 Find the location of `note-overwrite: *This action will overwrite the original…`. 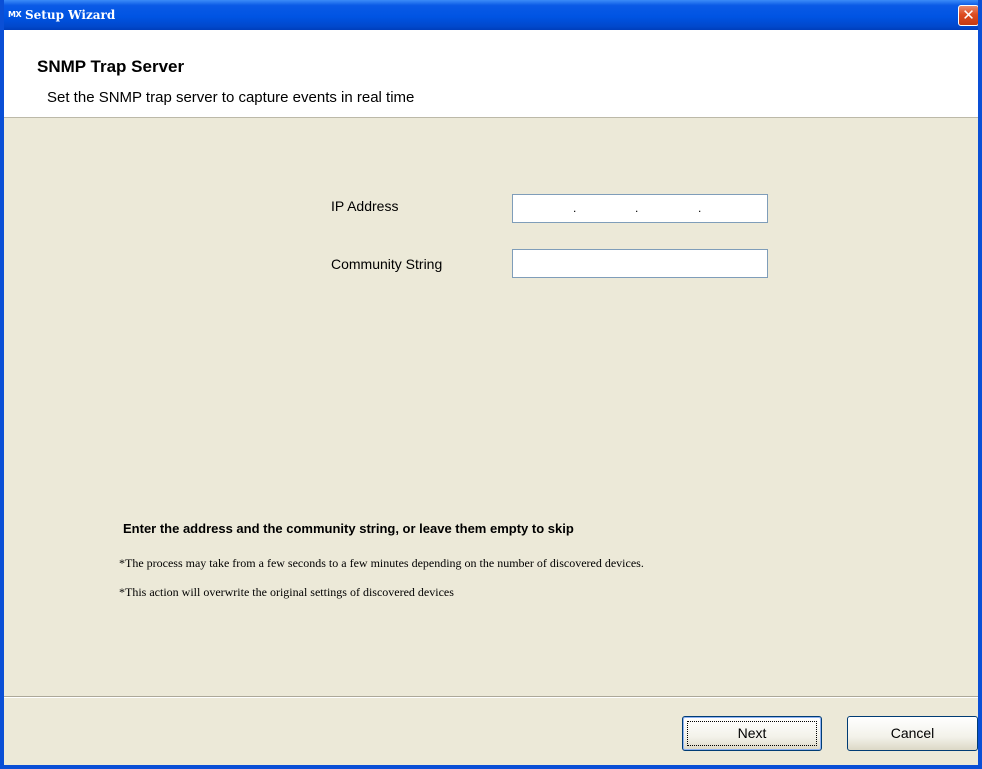

note-overwrite: *This action will overwrite the original… is located at coordinates (286, 592).